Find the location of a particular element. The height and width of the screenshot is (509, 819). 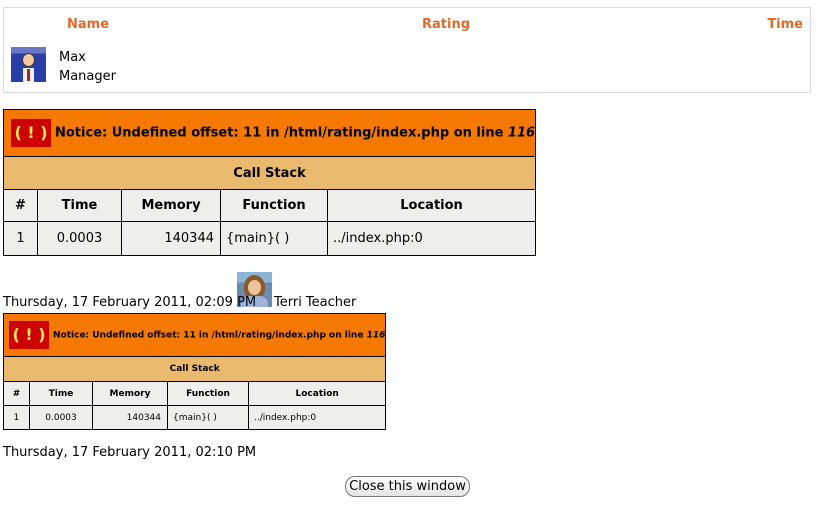

user-role: Manager is located at coordinates (87, 76).